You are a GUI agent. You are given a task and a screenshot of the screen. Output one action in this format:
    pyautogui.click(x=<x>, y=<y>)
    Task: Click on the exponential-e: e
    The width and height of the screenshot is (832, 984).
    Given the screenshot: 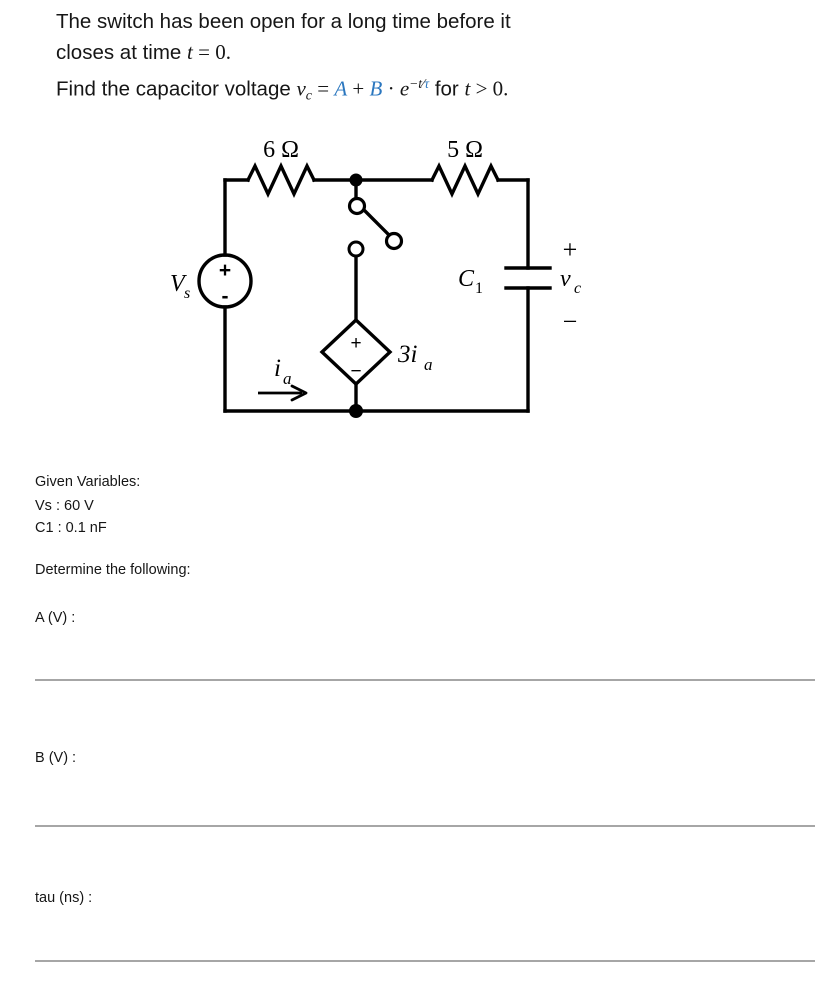 What is the action you would take?
    pyautogui.click(x=404, y=88)
    